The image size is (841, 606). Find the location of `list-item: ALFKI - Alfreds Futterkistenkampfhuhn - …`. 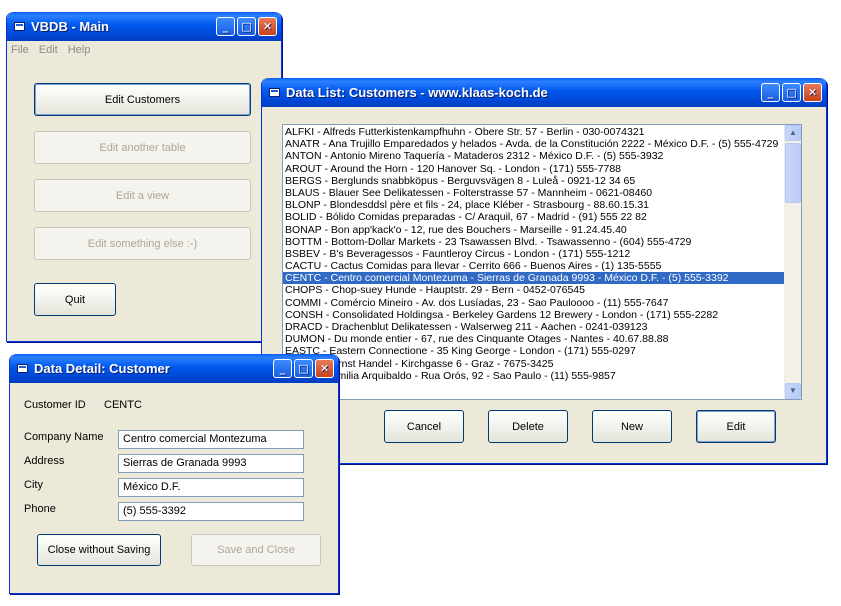

list-item: ALFKI - Alfreds Futterkistenkampfhuhn - … is located at coordinates (542, 132).